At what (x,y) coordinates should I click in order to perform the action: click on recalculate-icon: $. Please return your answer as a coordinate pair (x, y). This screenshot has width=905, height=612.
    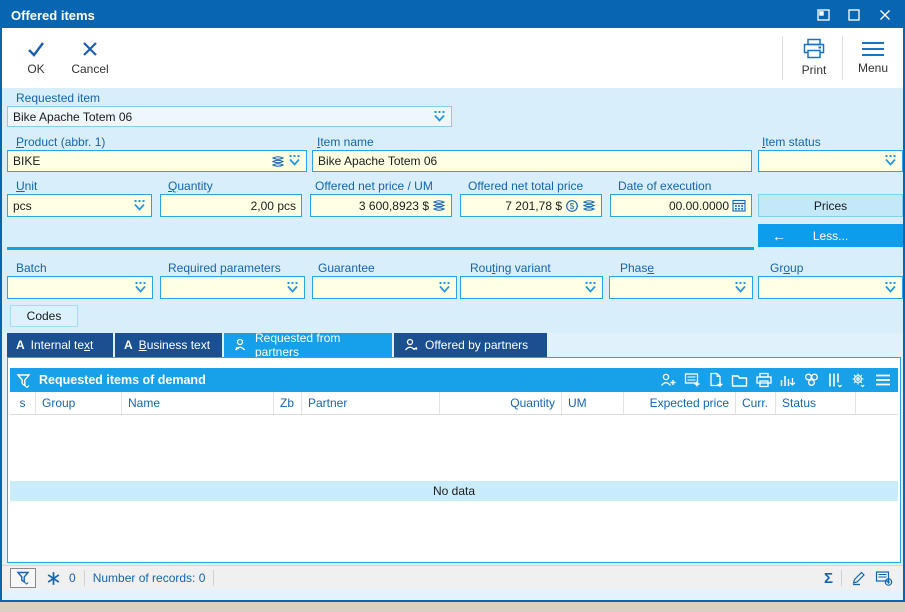
    Looking at the image, I should click on (572, 206).